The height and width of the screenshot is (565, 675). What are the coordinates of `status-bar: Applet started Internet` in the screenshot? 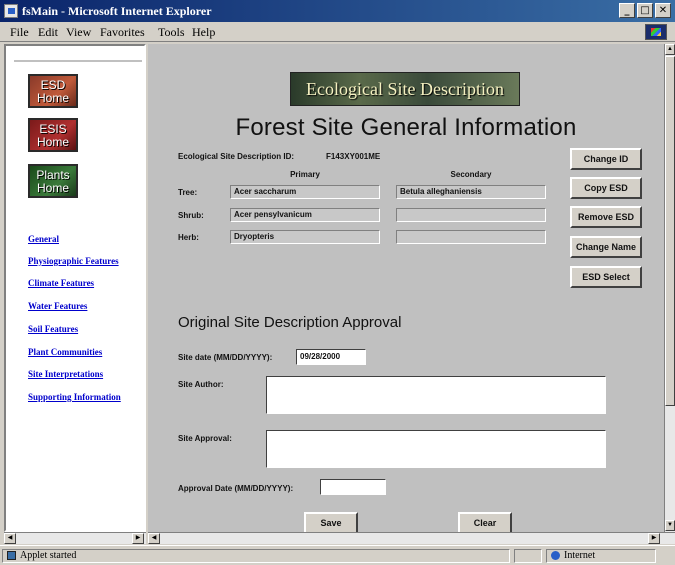 It's located at (337, 555).